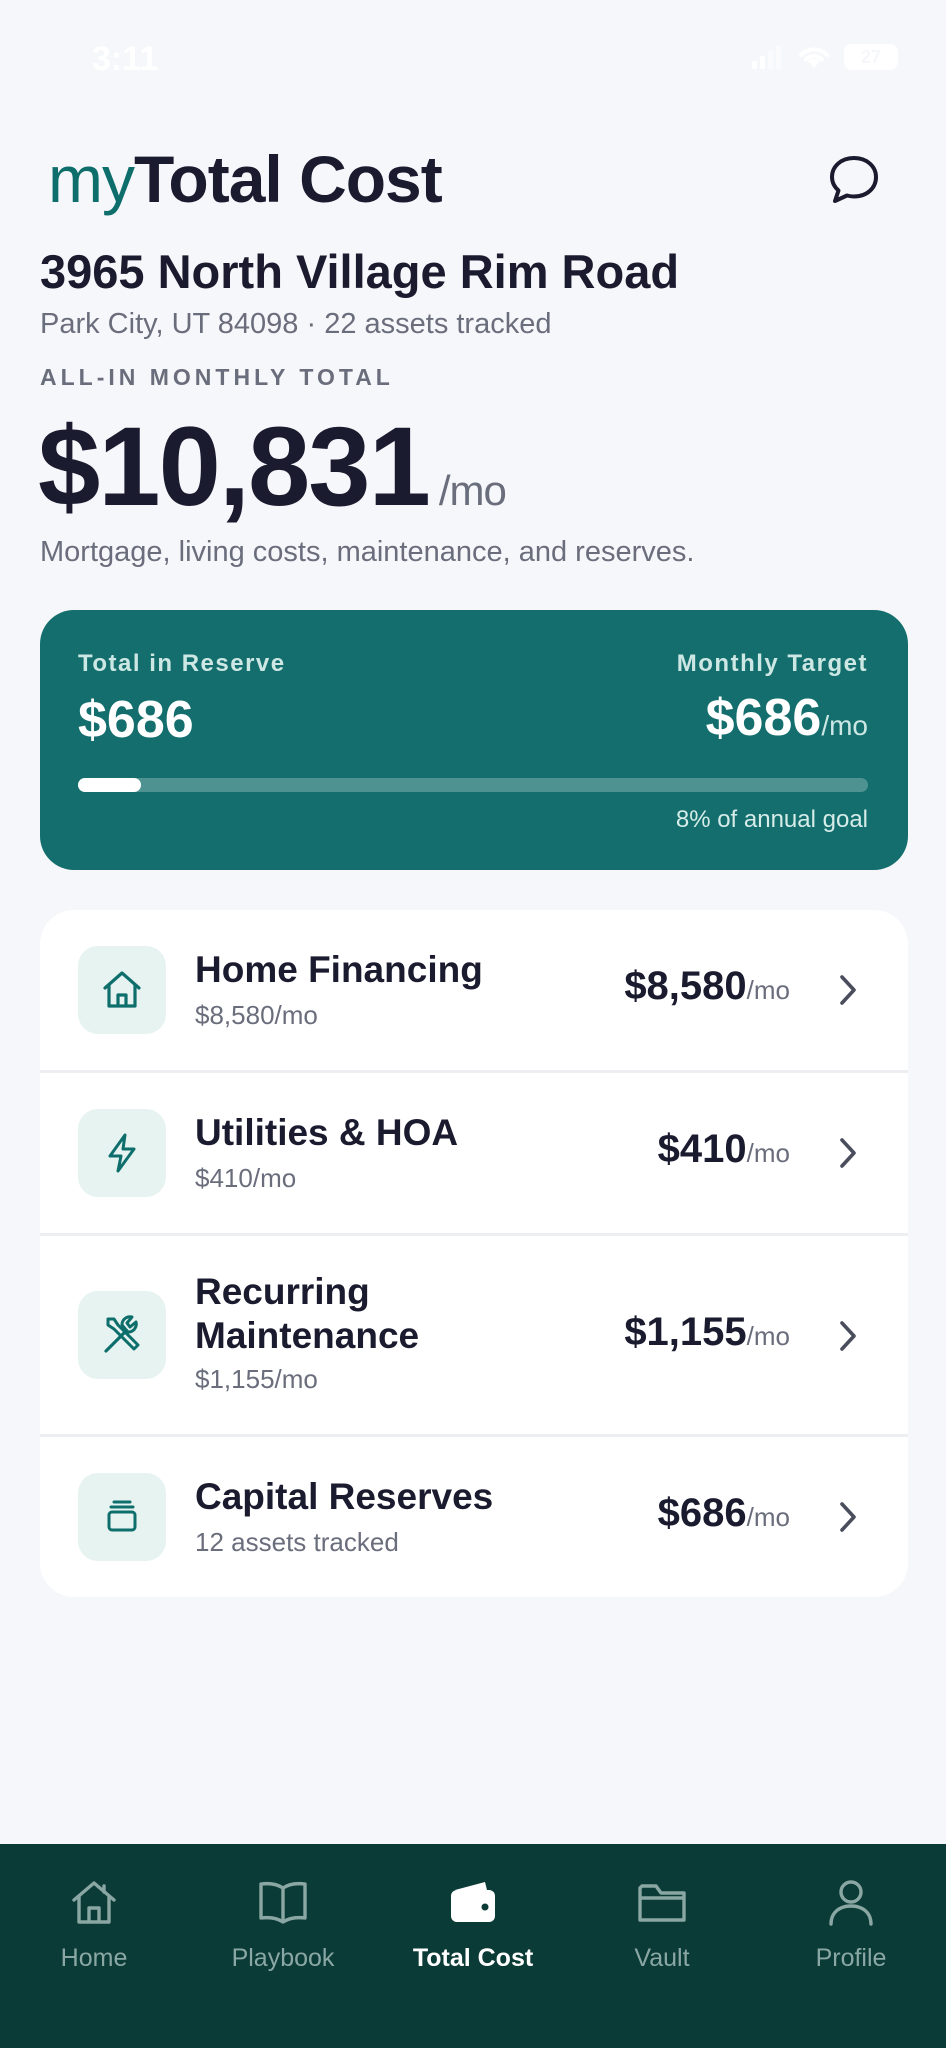 Image resolution: width=946 pixels, height=2048 pixels. I want to click on reserve-total-value: $686, so click(136, 720).